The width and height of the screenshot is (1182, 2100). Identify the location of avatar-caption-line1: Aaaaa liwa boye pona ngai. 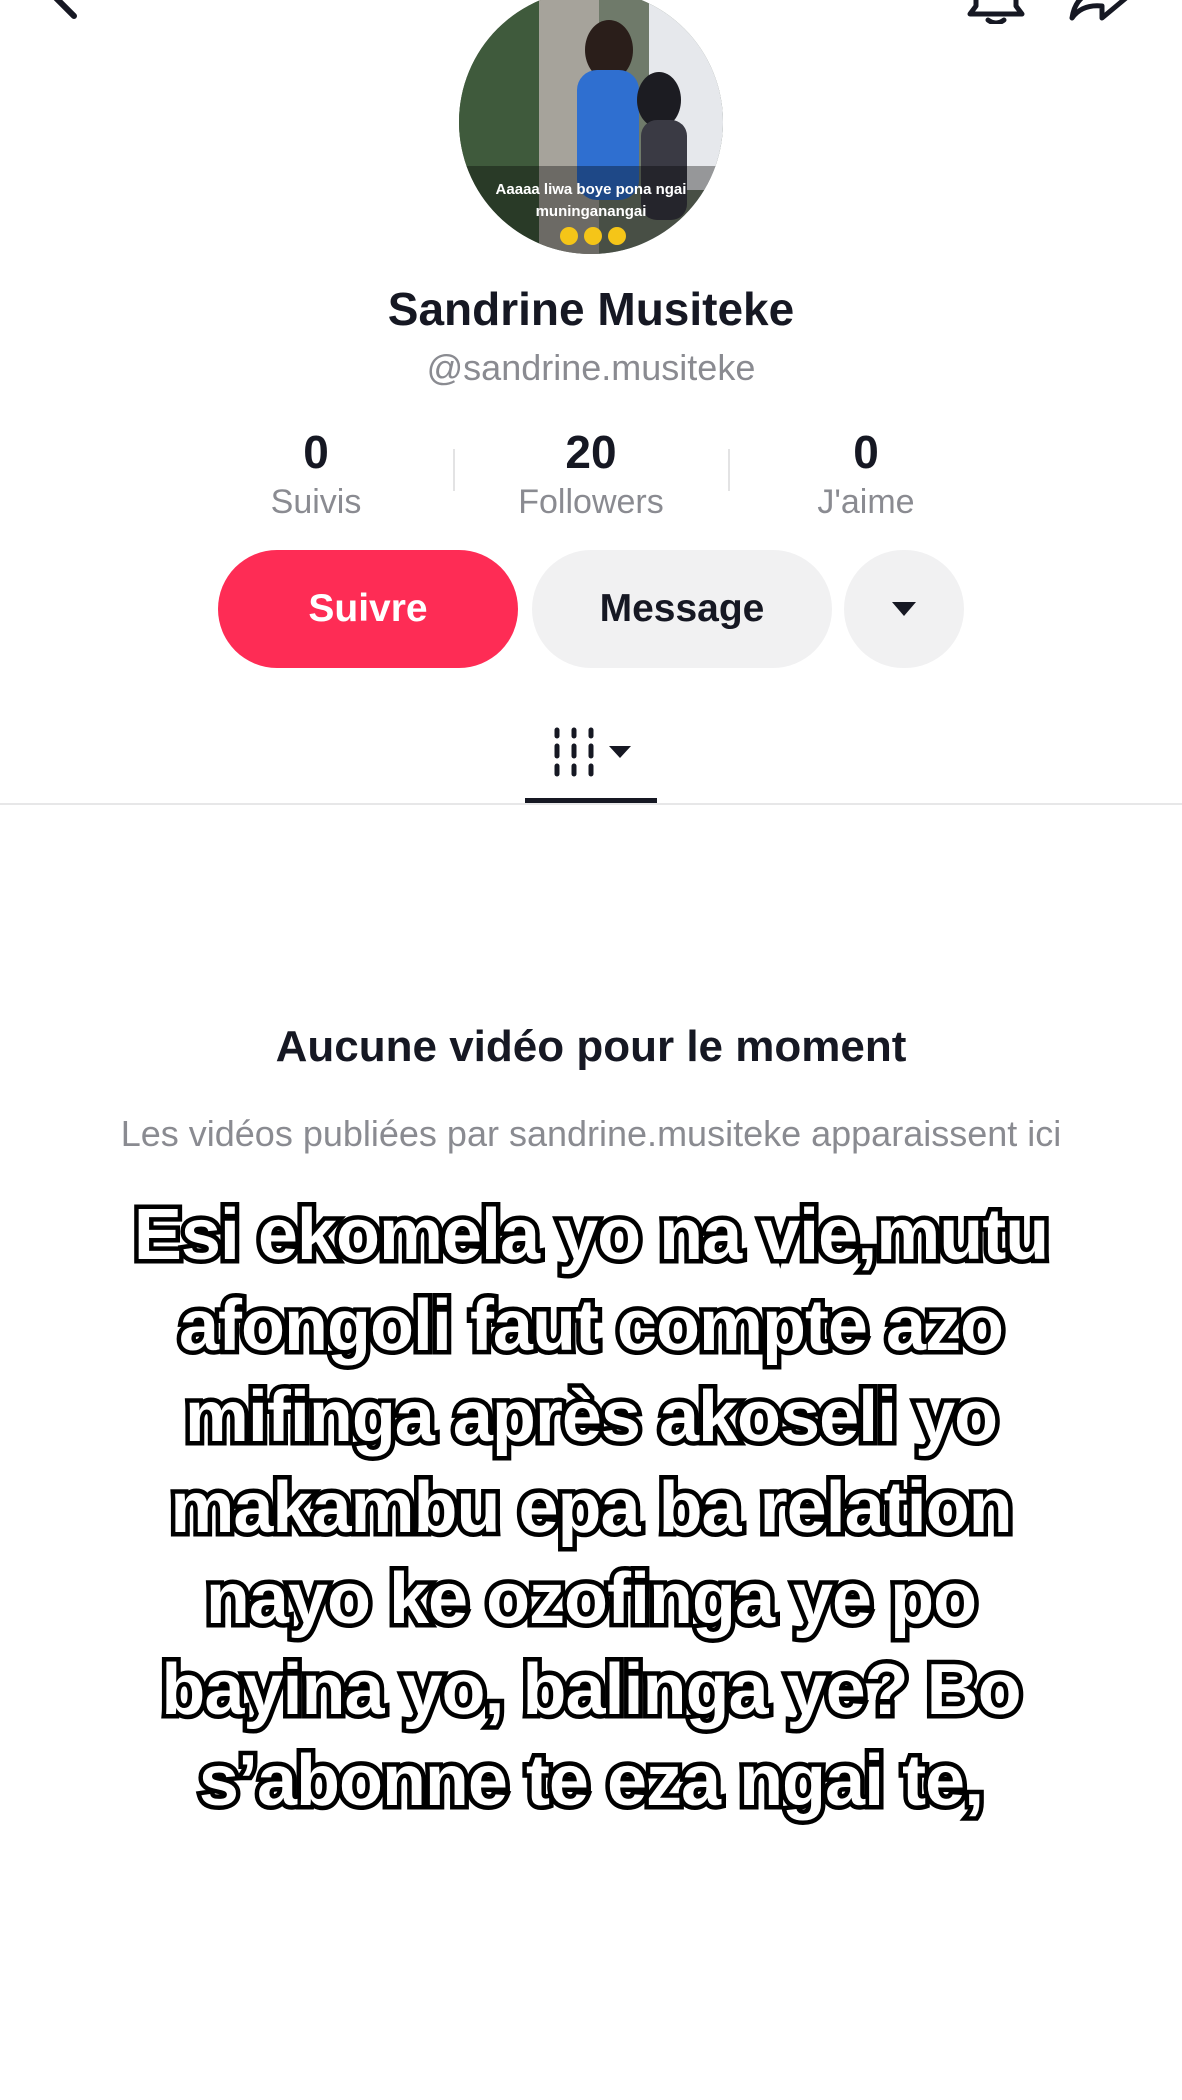
(591, 189).